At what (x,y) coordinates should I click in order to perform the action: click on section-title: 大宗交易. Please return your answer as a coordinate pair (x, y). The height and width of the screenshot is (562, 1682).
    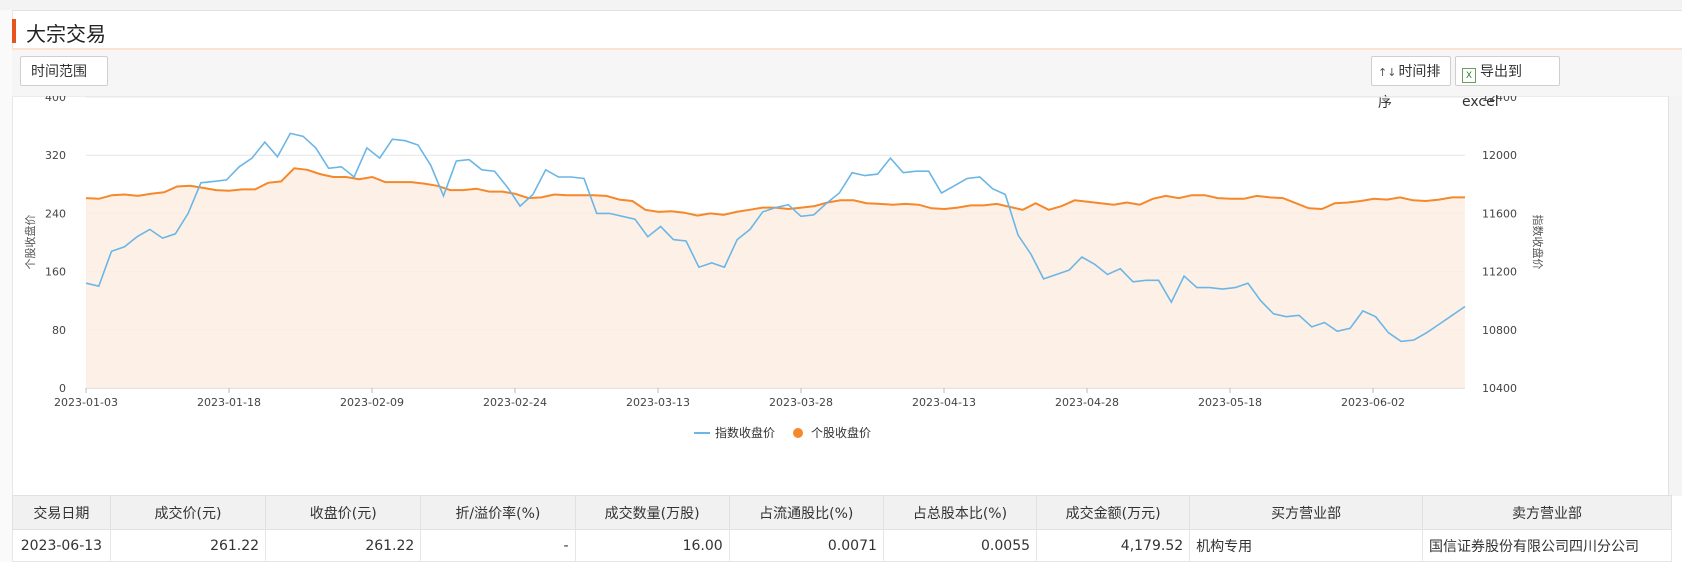
    Looking at the image, I should click on (66, 34).